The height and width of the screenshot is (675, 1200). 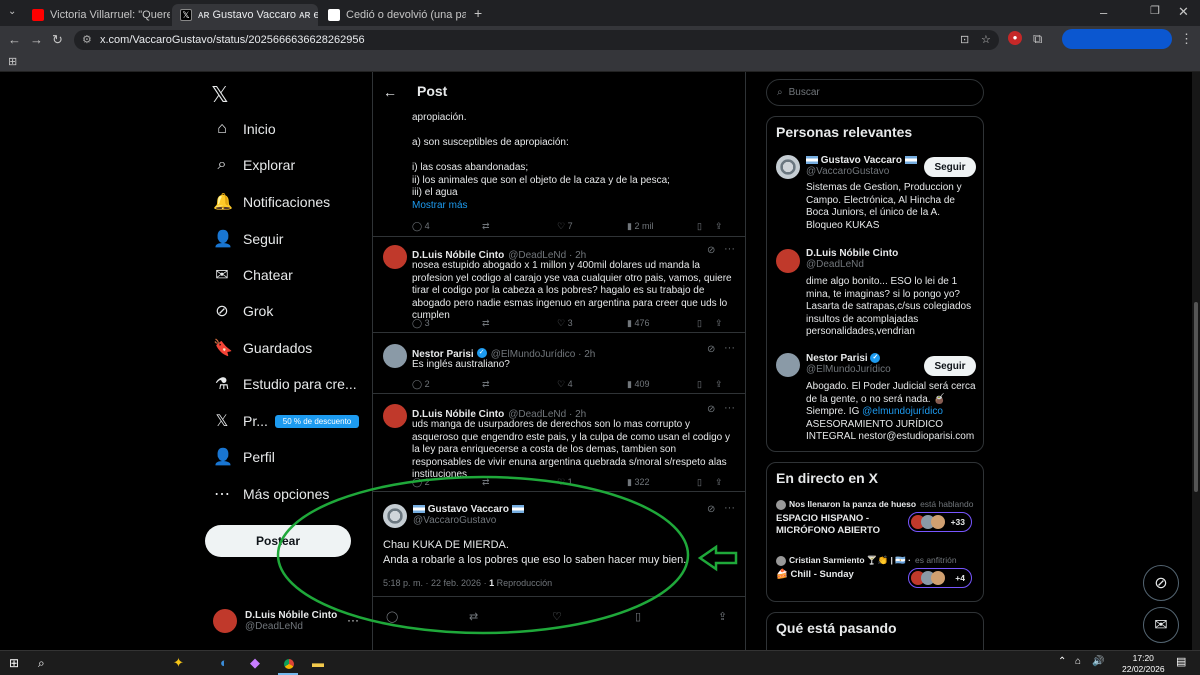 What do you see at coordinates (1143, 664) in the screenshot?
I see `clock: 17:20 22/02/2026` at bounding box center [1143, 664].